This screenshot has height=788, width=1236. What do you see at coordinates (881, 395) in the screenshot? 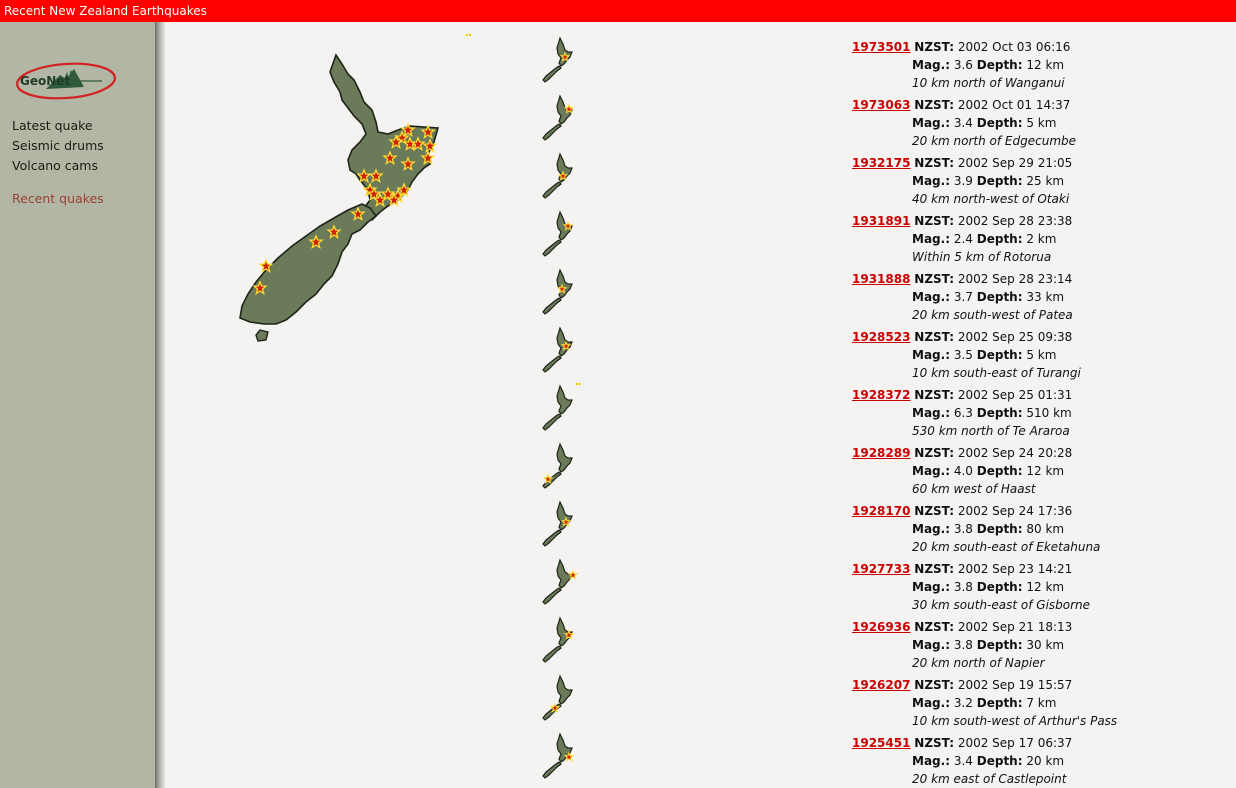
I see `quake-id-link: 1928372` at bounding box center [881, 395].